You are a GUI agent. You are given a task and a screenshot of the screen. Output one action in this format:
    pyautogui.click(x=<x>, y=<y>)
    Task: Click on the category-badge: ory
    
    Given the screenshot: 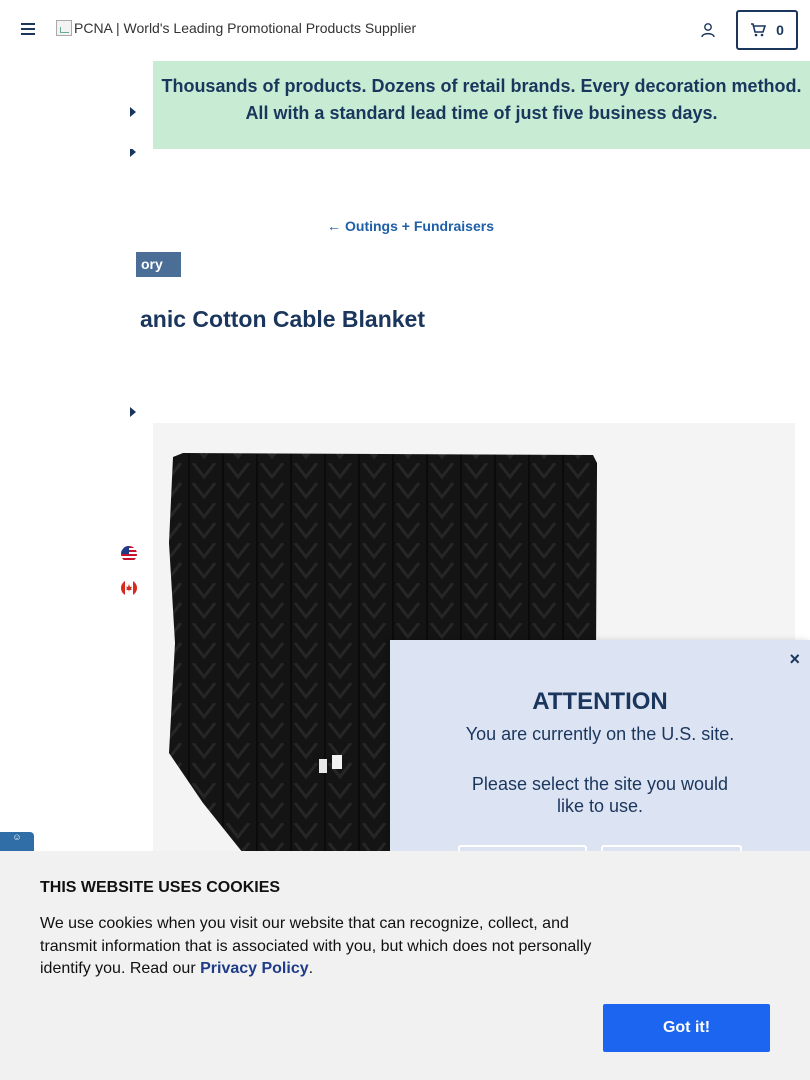 What is the action you would take?
    pyautogui.click(x=158, y=264)
    